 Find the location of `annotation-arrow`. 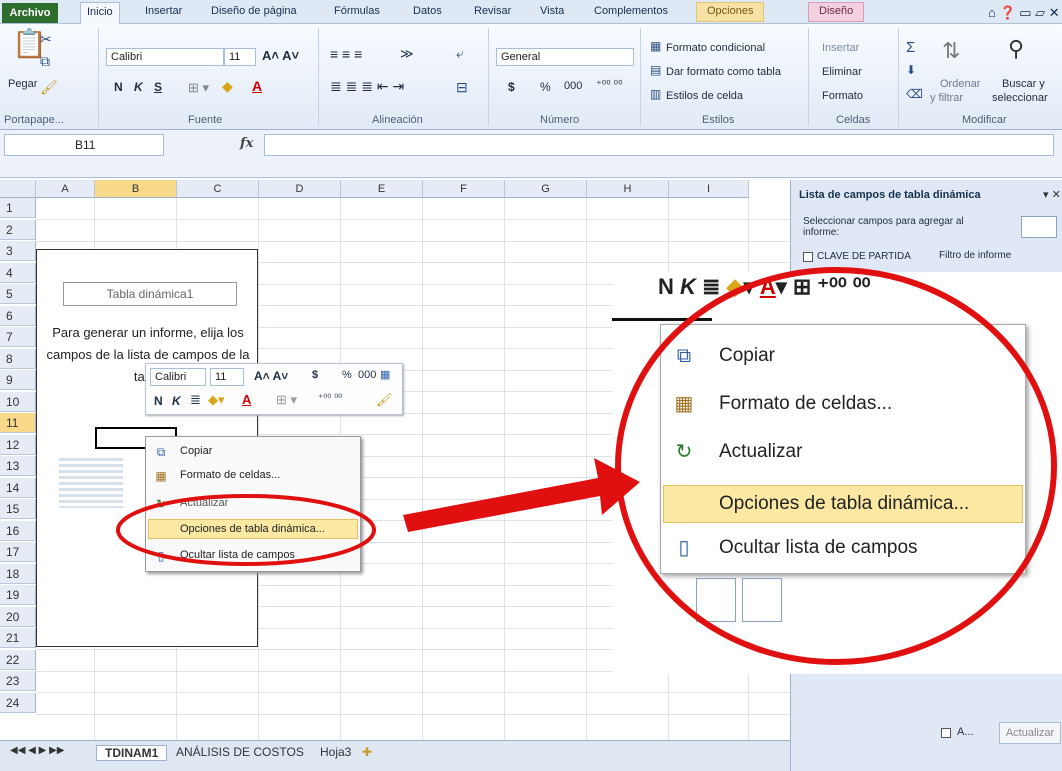

annotation-arrow is located at coordinates (521, 495).